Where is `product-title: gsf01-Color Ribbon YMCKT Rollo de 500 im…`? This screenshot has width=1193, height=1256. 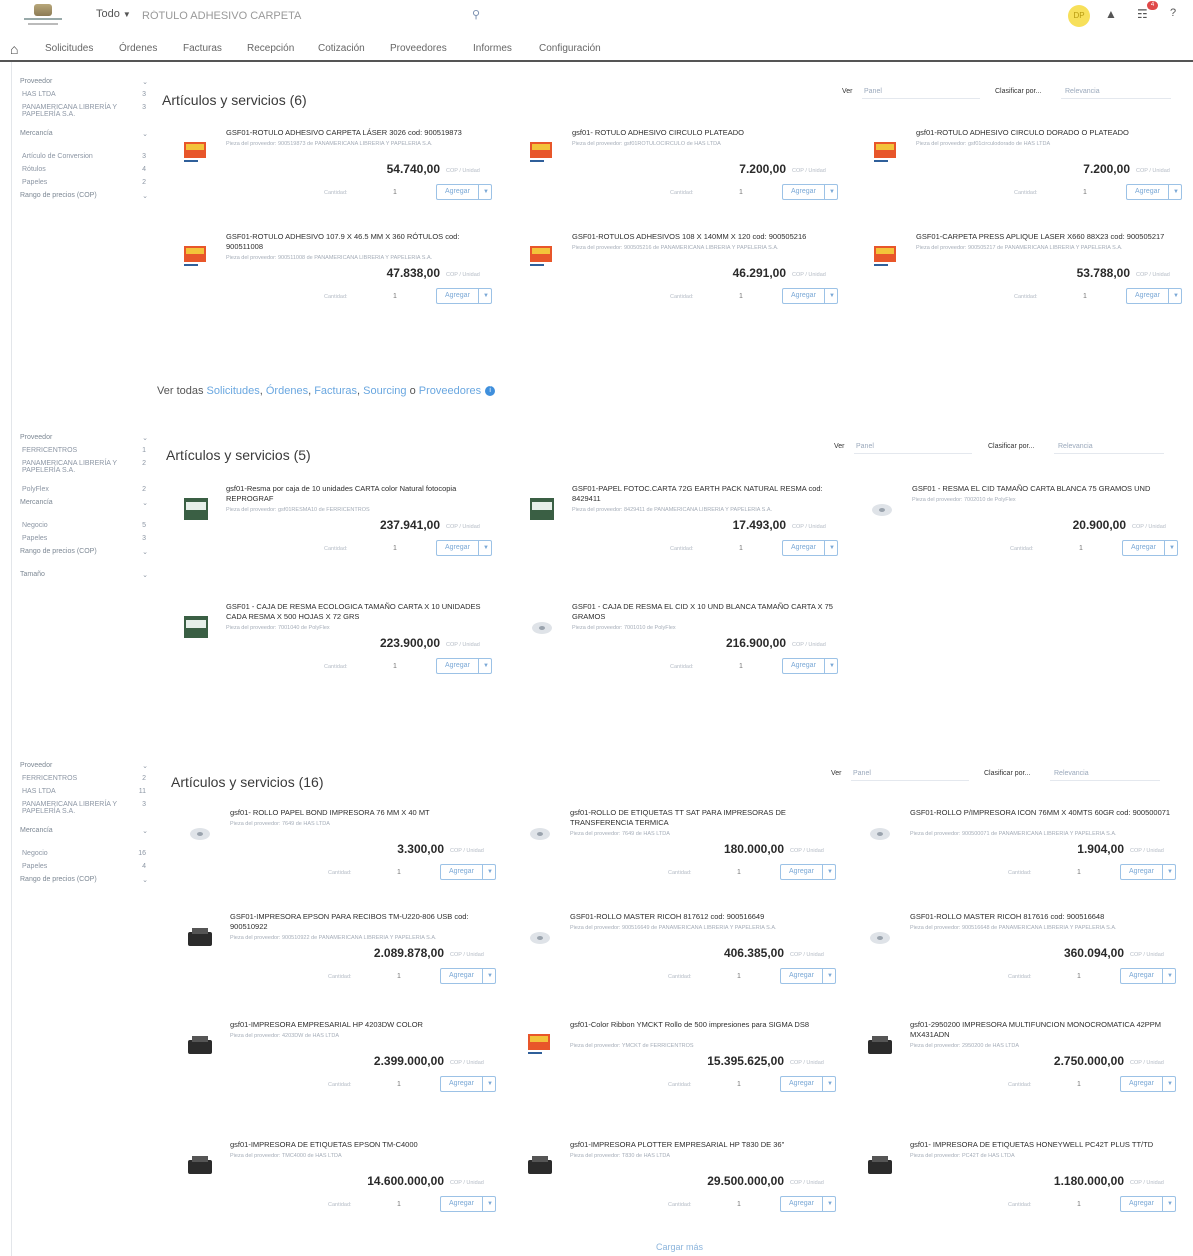
product-title: gsf01-Color Ribbon YMCKT Rollo de 500 im… is located at coordinates (706, 1025).